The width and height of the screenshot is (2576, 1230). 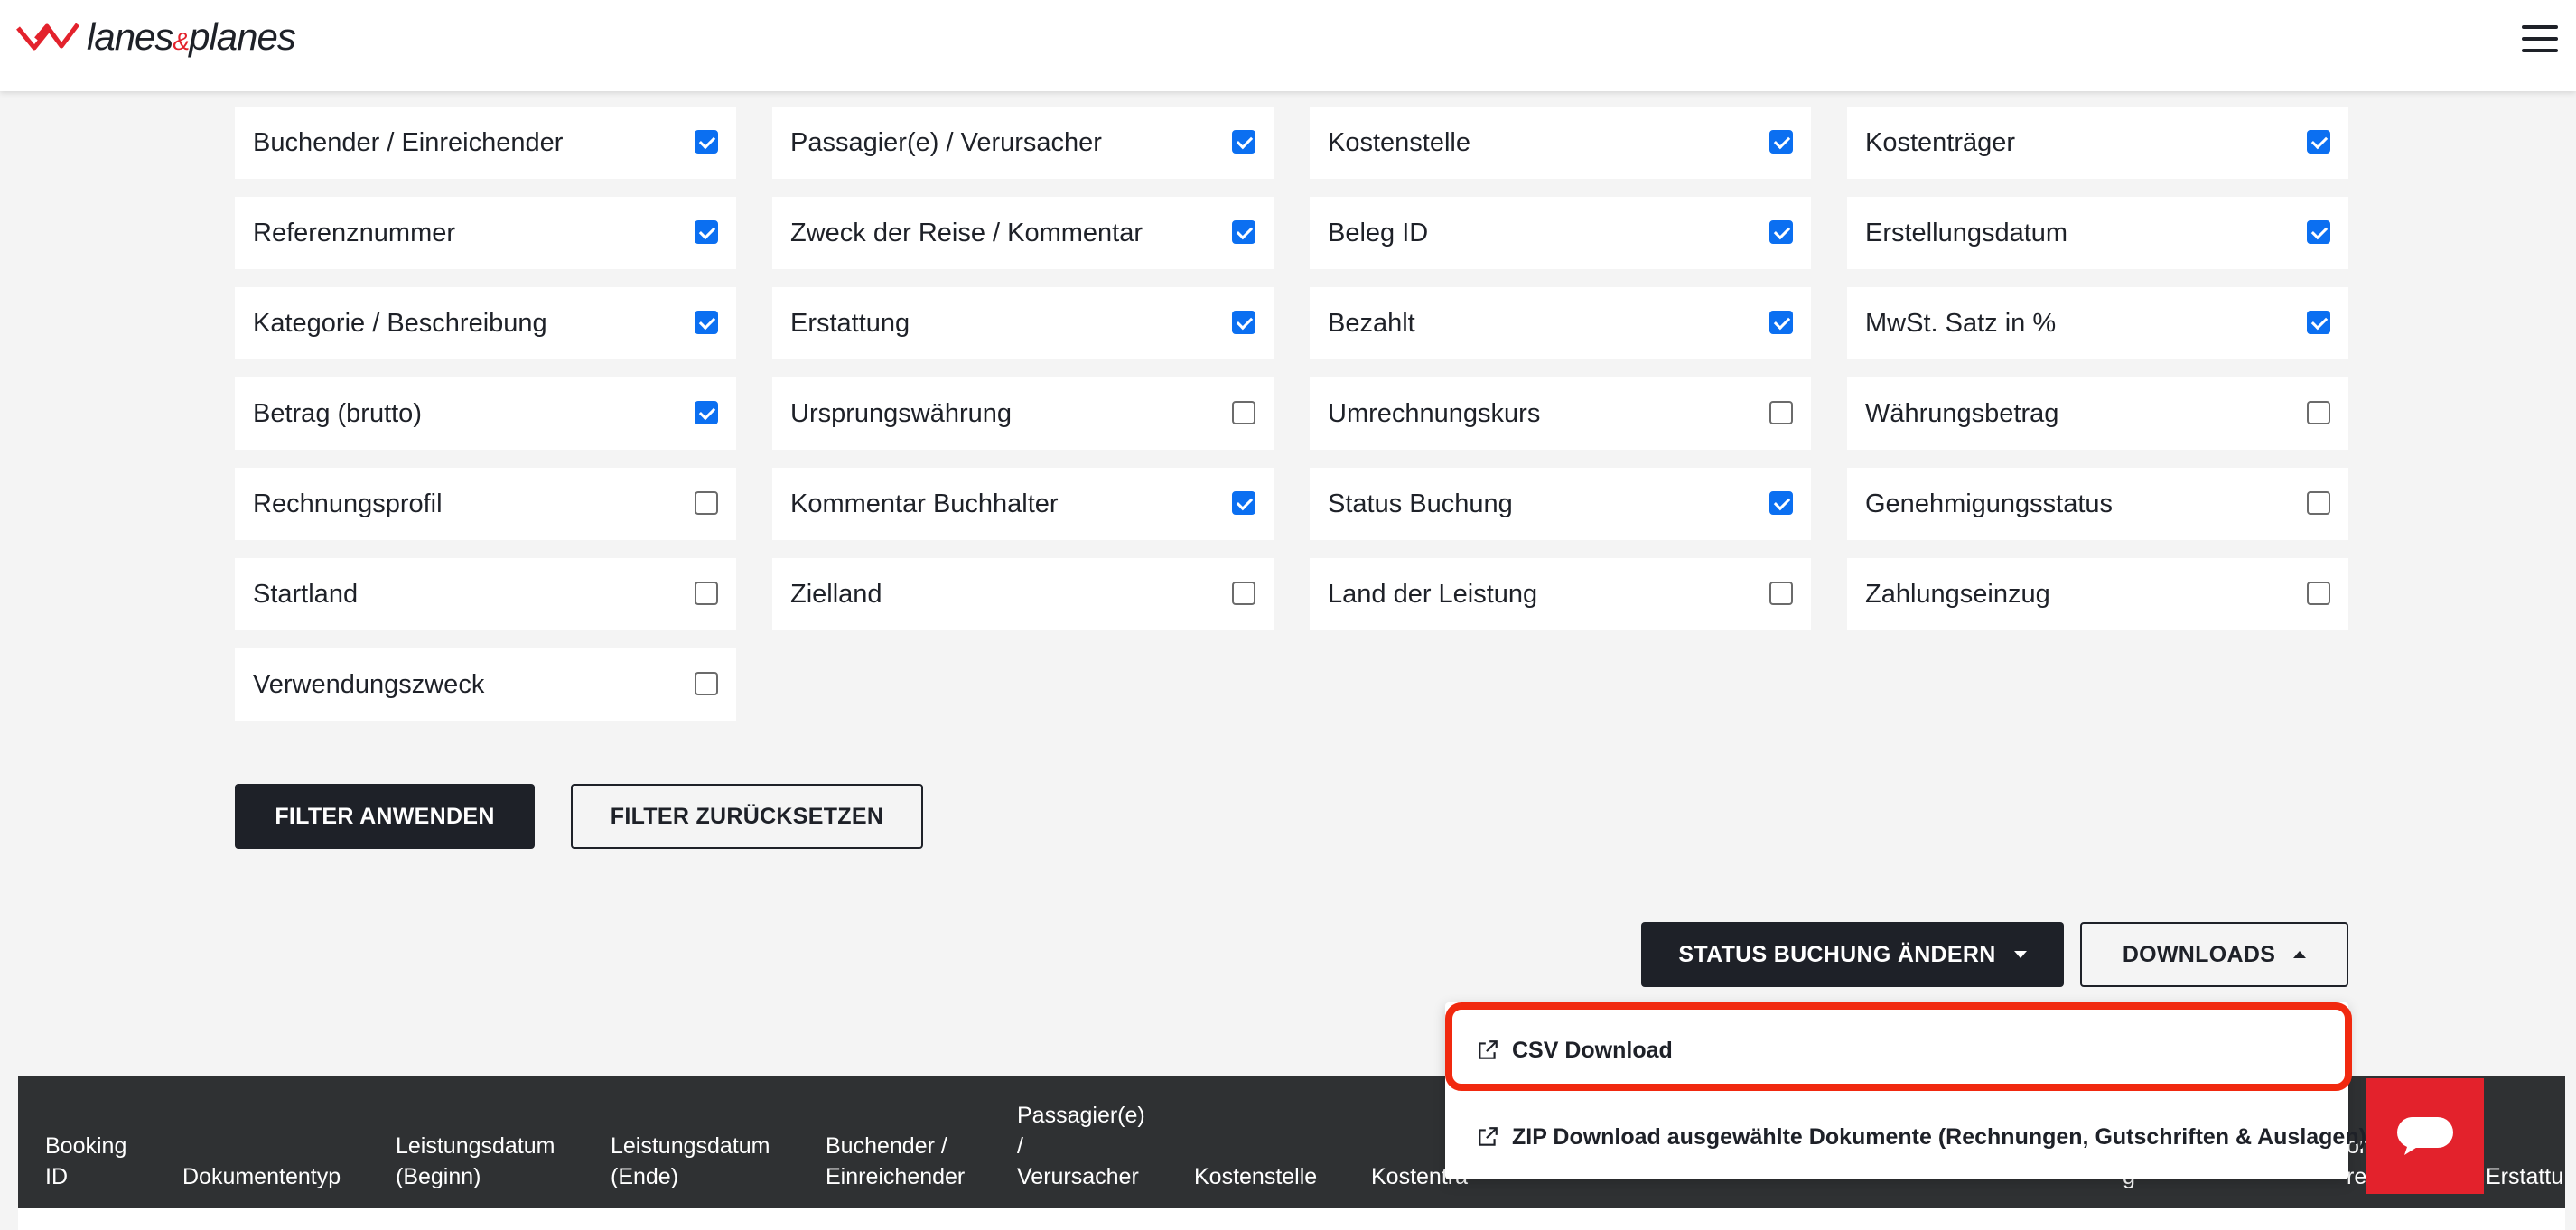 I want to click on column-option-label: Rechnungsprofil, so click(x=348, y=504).